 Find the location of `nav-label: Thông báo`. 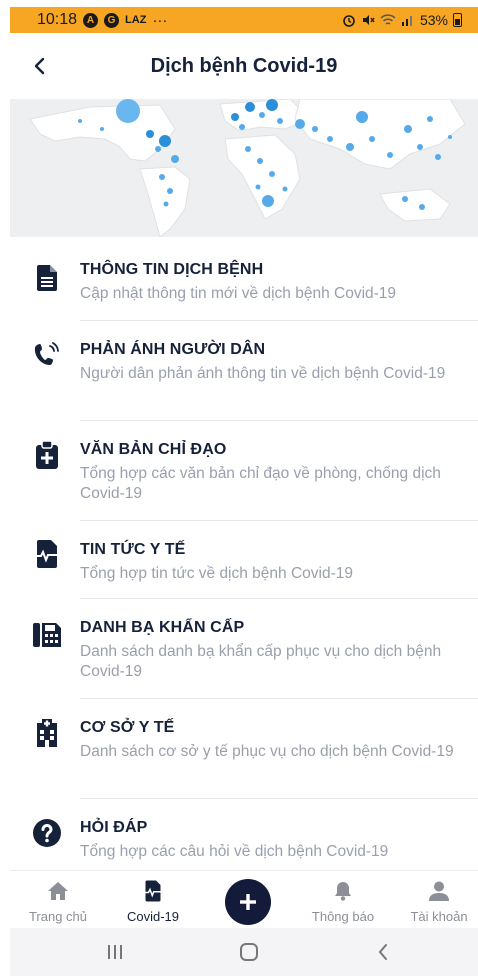

nav-label: Thông báo is located at coordinates (343, 916).